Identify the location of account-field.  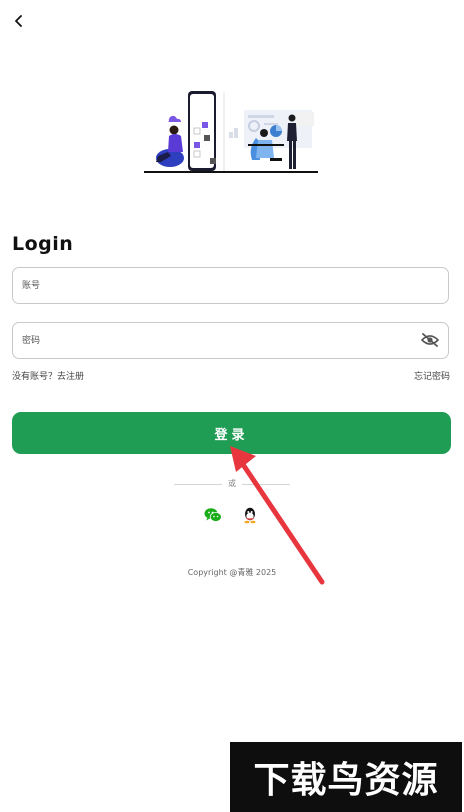
(230, 285).